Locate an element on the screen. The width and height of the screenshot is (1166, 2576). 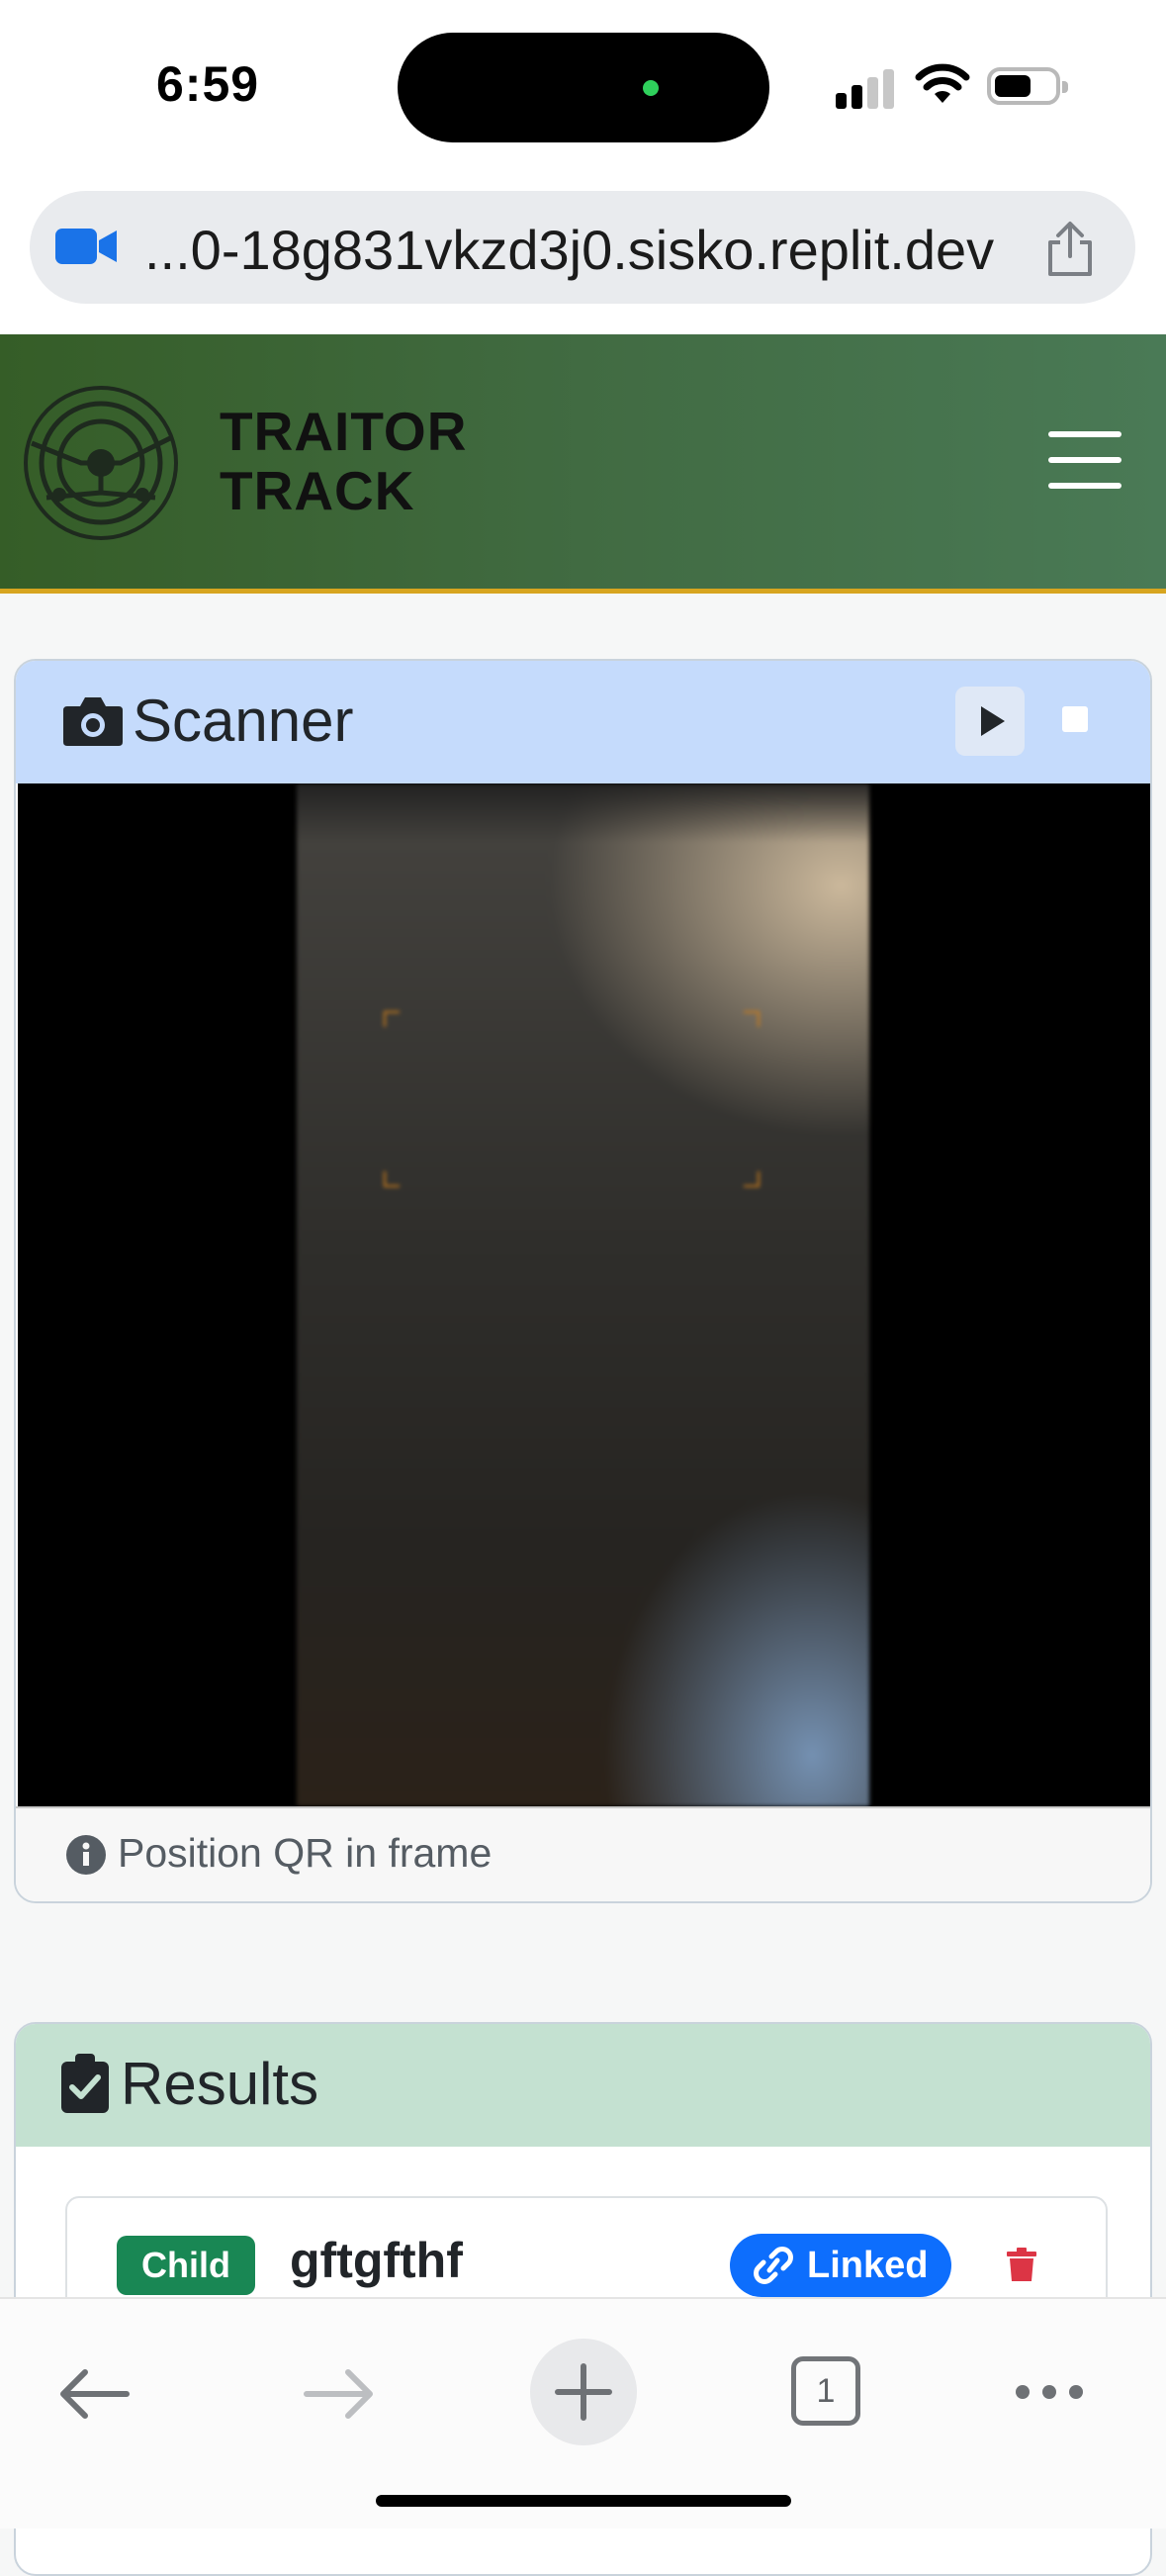
share-icon is located at coordinates (1070, 250).